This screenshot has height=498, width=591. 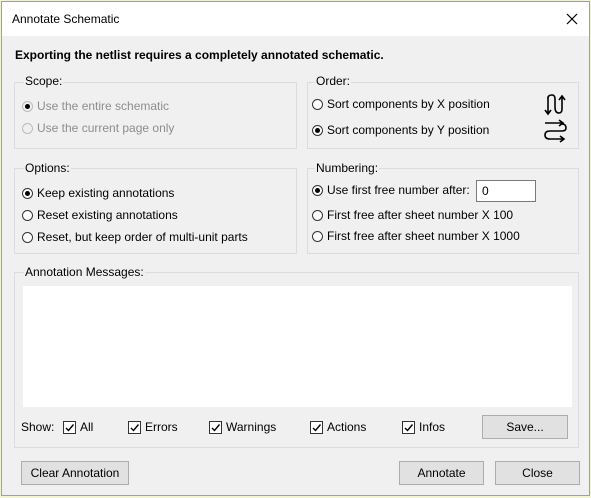 I want to click on sheet-x1000-radio: First free after sheet number X 1000, so click(x=416, y=236).